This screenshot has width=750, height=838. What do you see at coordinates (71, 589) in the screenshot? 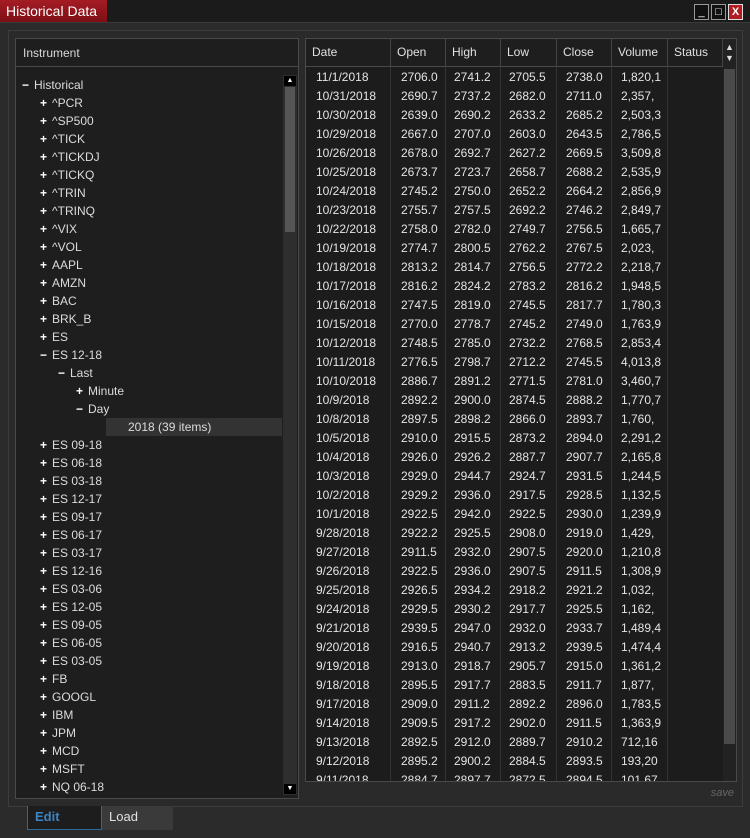
I see `tree-node: + ES 03-06` at bounding box center [71, 589].